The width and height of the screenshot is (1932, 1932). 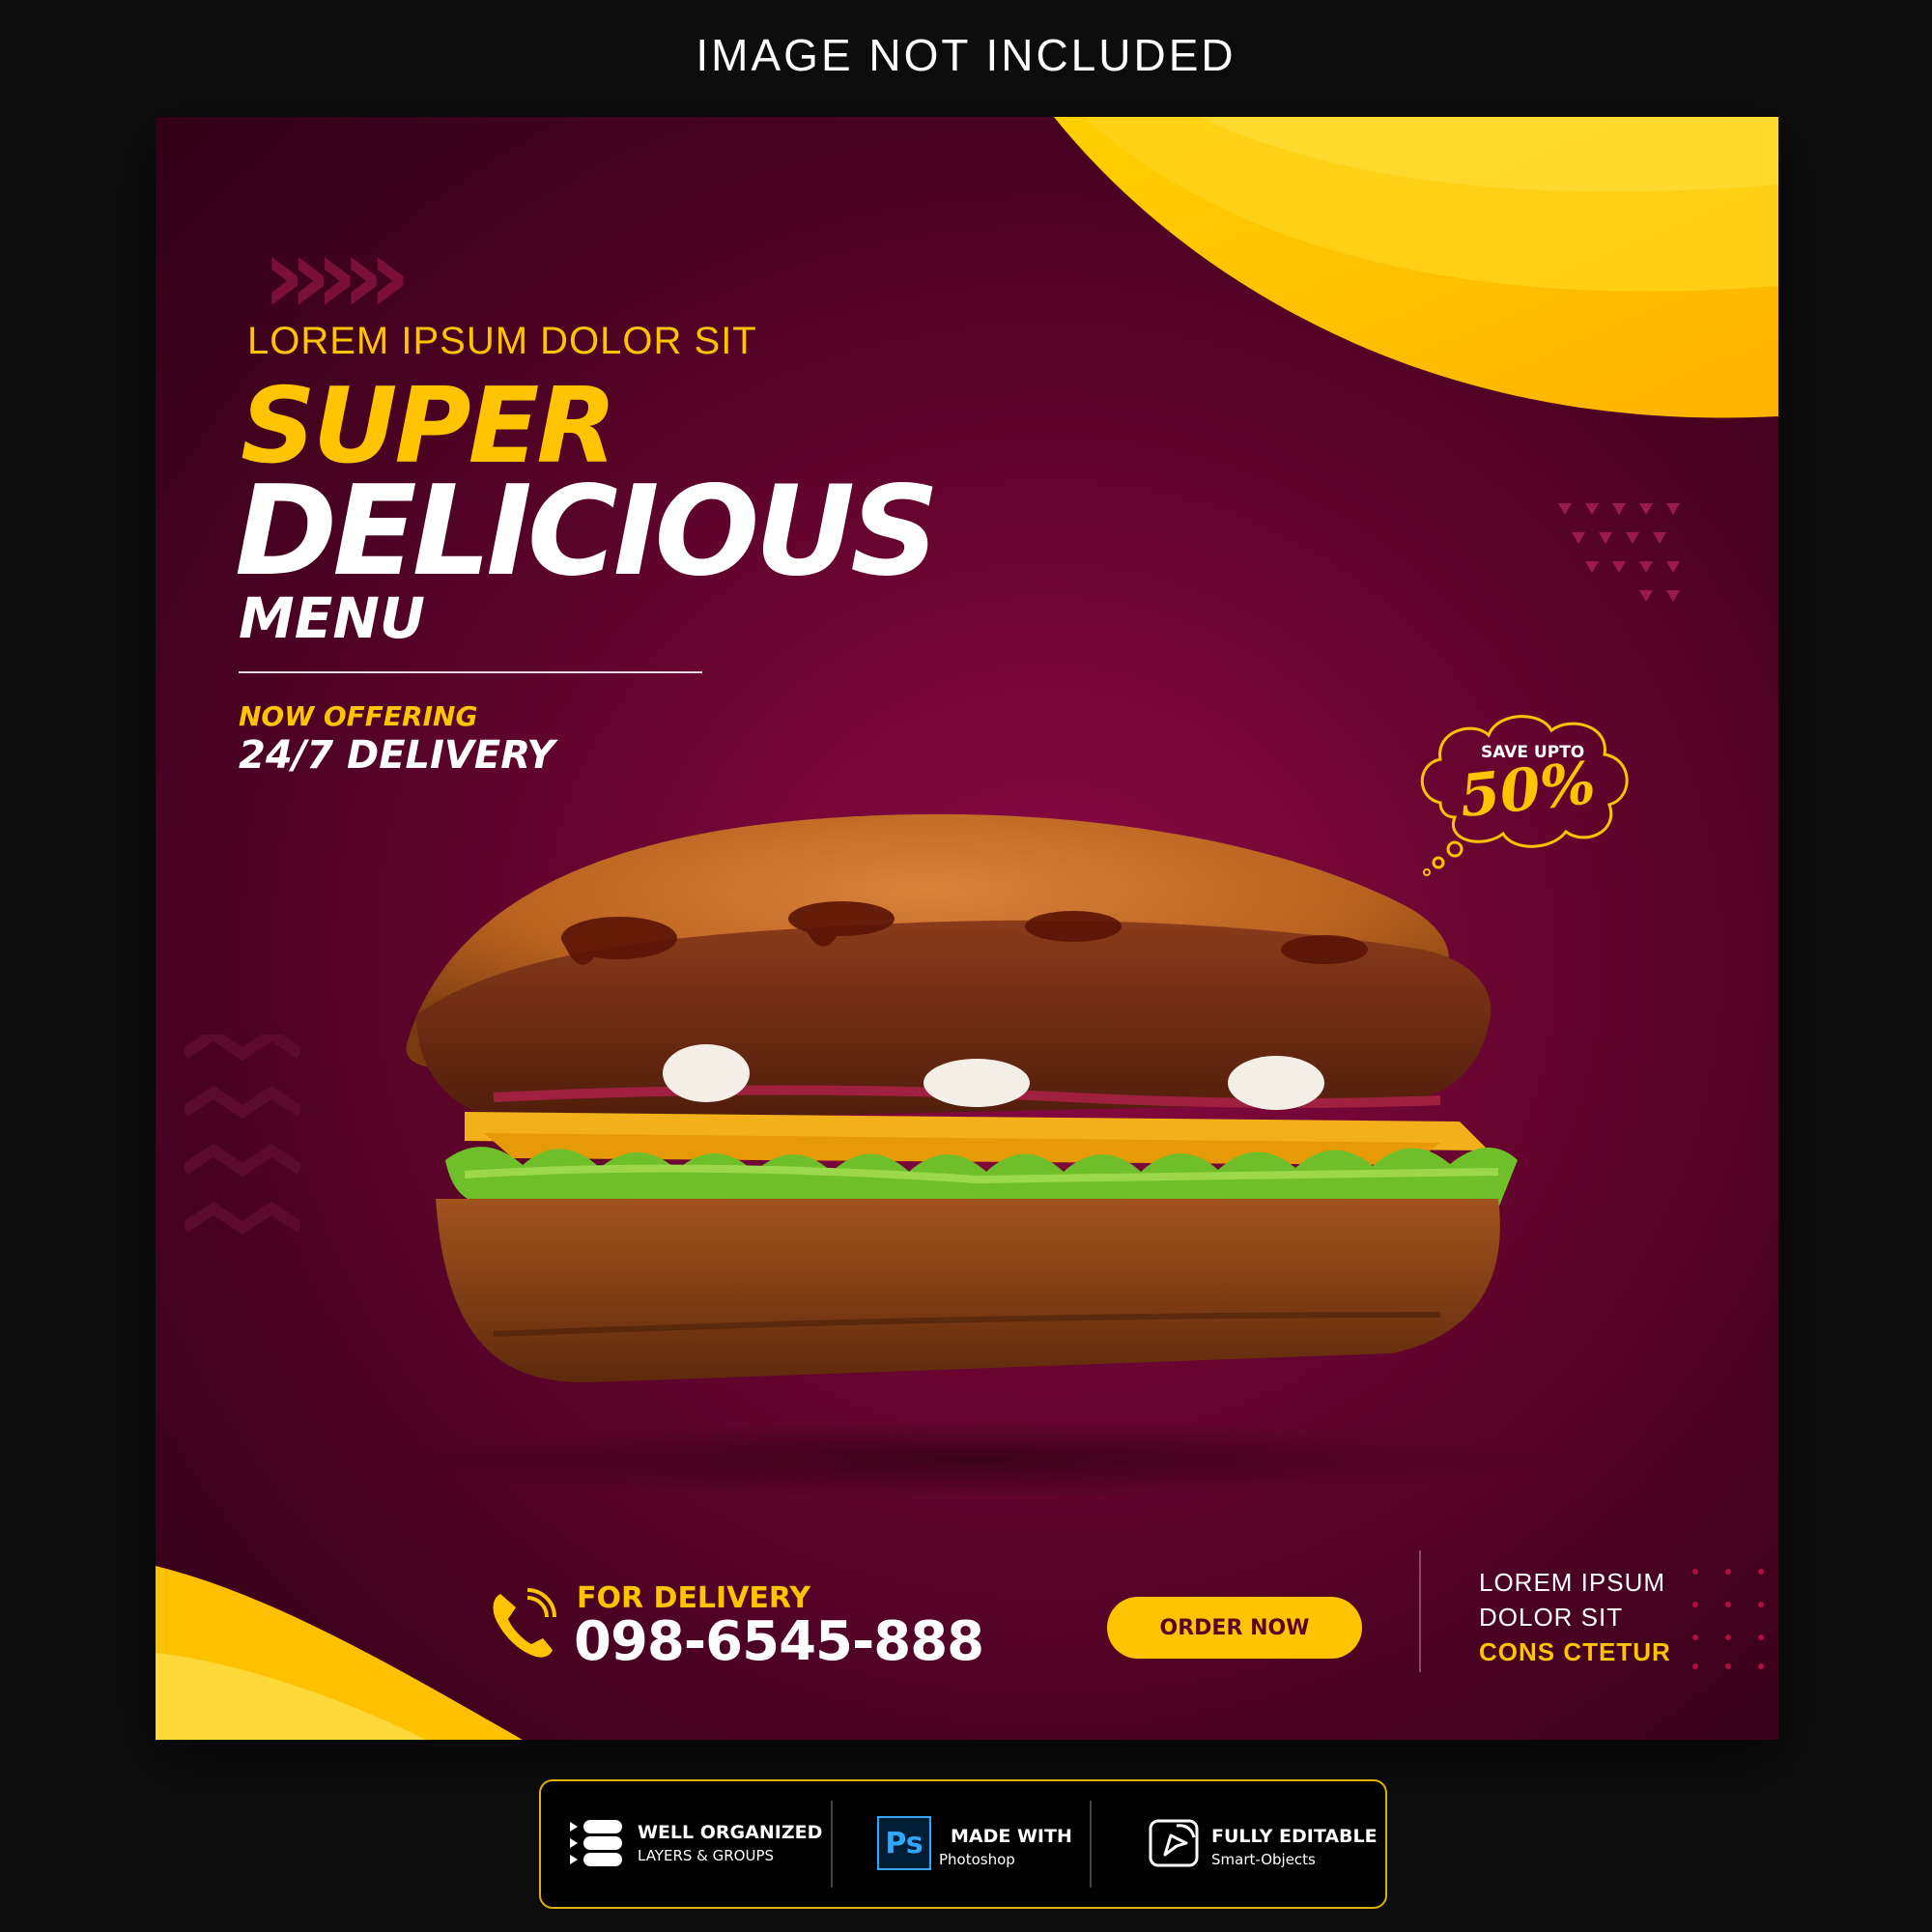 I want to click on feature-subtitle-3: Smart-Objects, so click(x=1263, y=1859).